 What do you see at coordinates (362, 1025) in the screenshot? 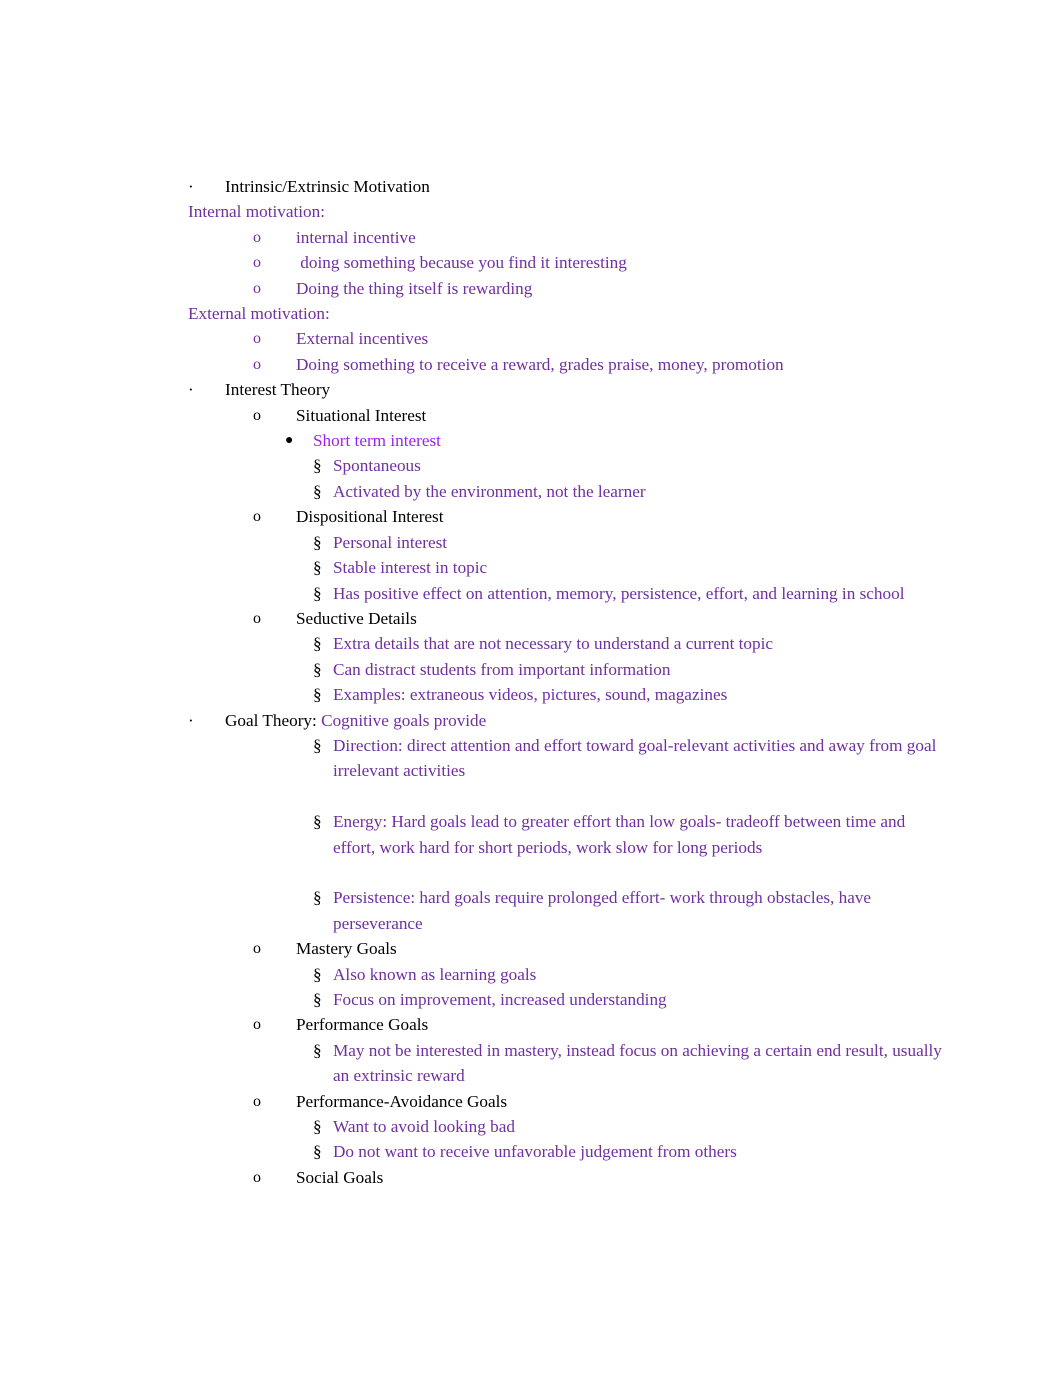
I see `subheading-performance-goals-label: Performance Goals` at bounding box center [362, 1025].